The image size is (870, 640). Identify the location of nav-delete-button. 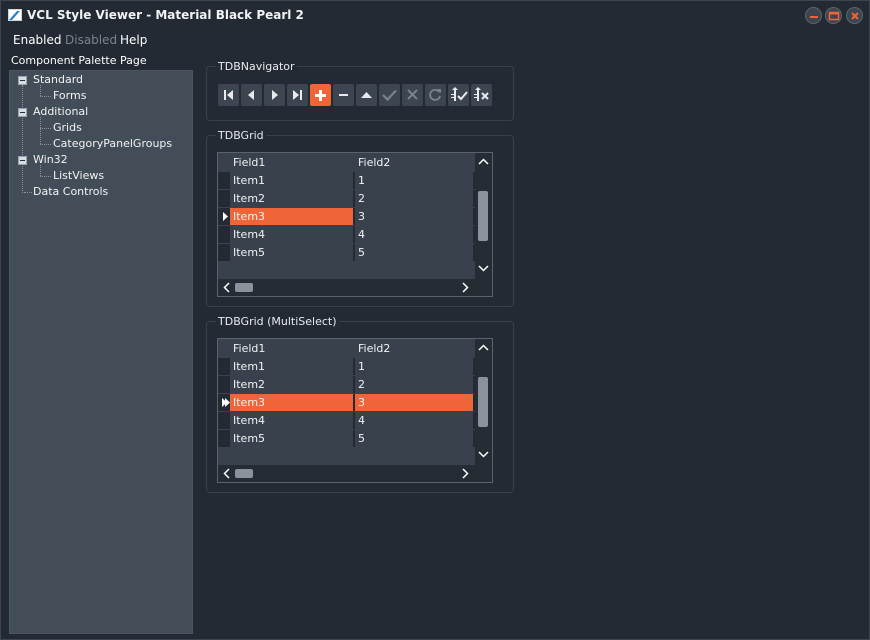
(343, 95).